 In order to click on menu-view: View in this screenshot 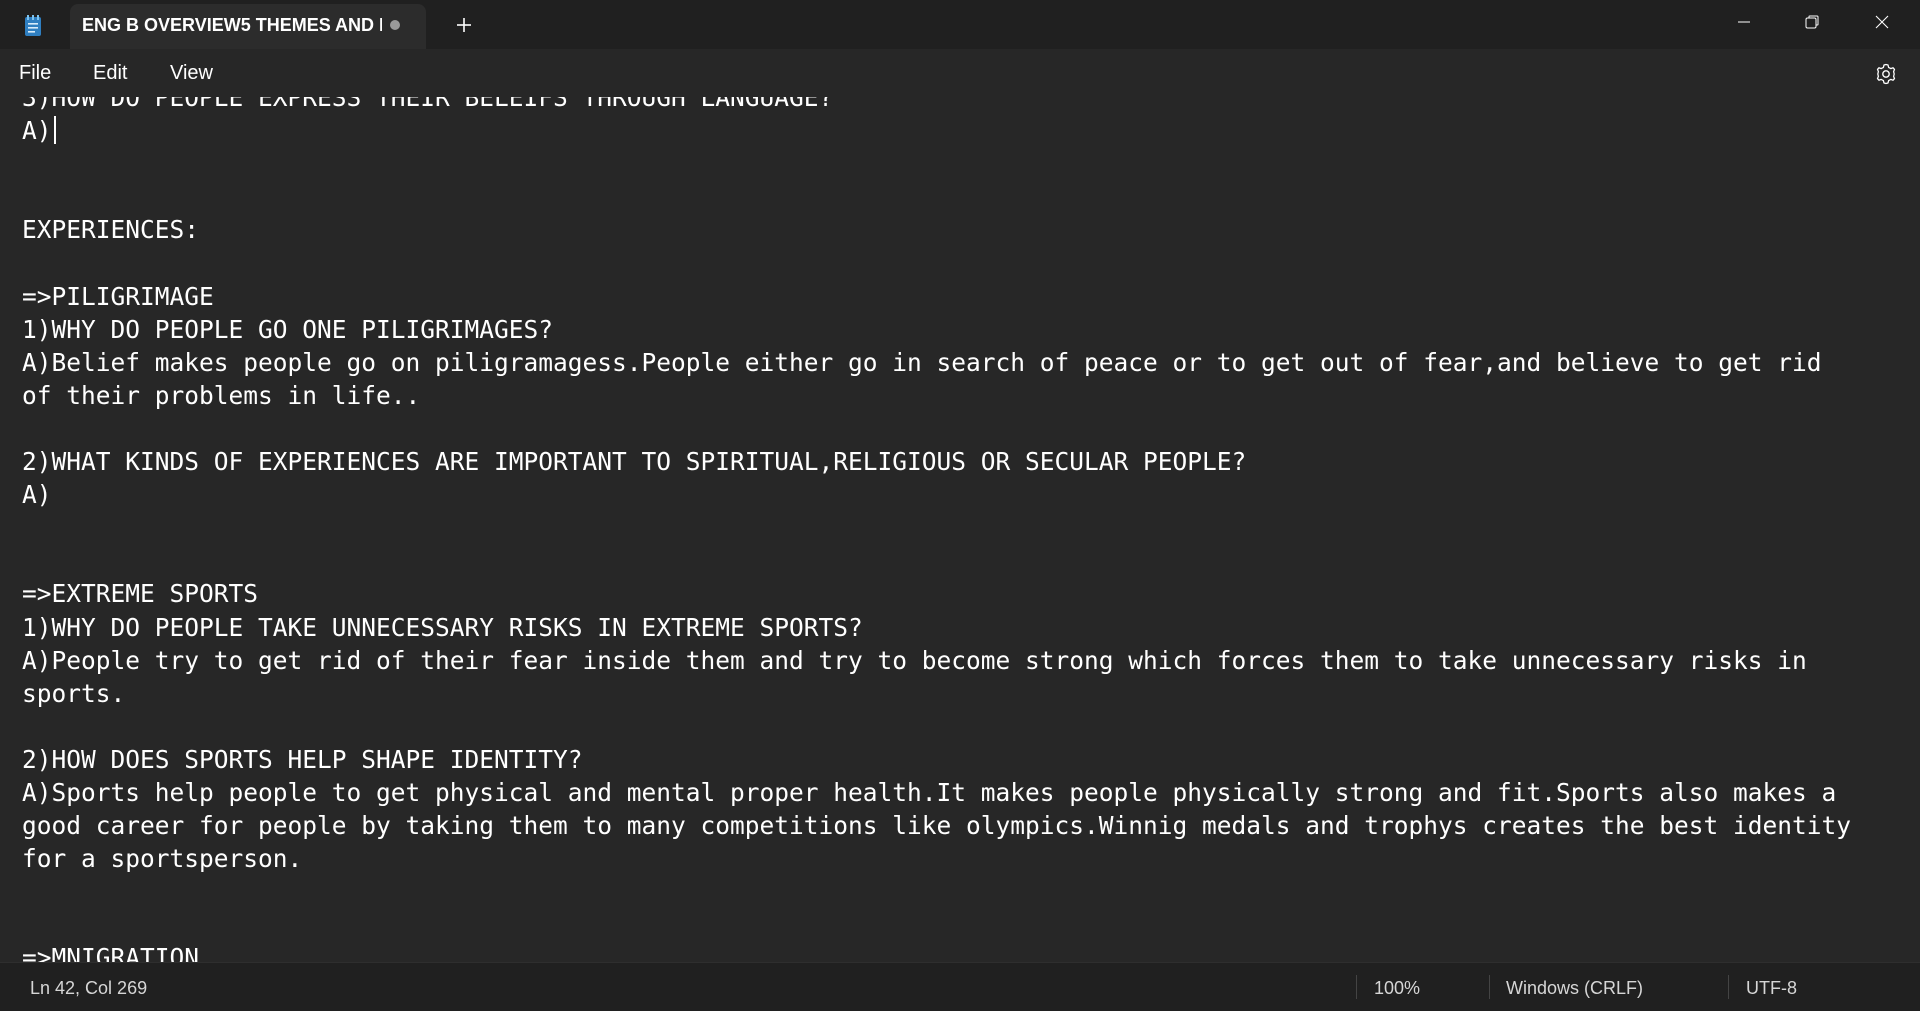, I will do `click(191, 73)`.